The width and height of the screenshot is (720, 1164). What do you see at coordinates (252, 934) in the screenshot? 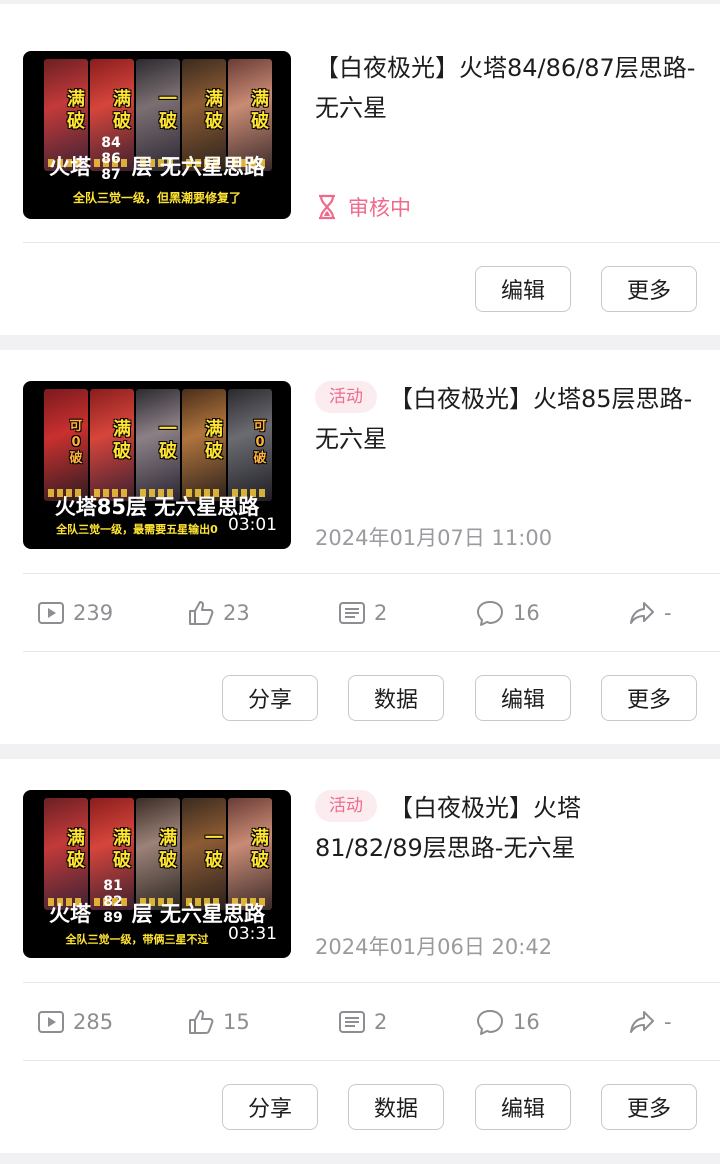
I see `video-duration: 03:31` at bounding box center [252, 934].